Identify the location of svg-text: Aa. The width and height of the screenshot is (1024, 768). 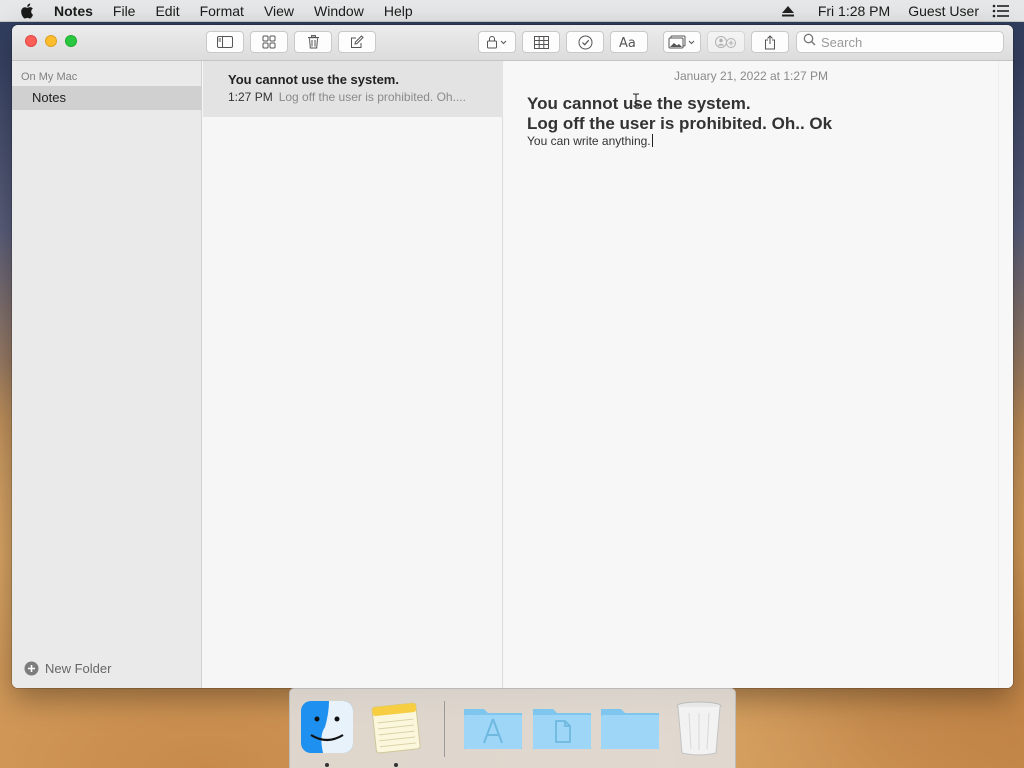
(627, 42).